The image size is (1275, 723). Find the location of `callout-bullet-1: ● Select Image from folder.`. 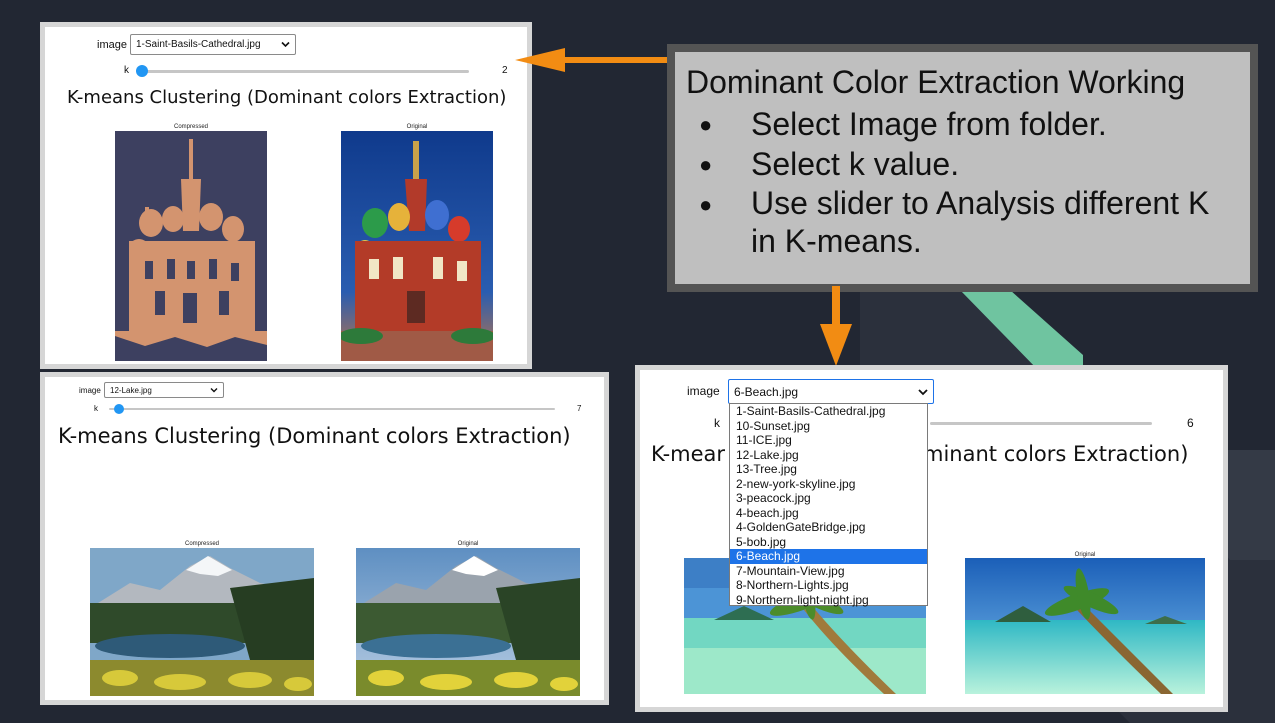

callout-bullet-1: ● Select Image from folder. is located at coordinates (969, 126).